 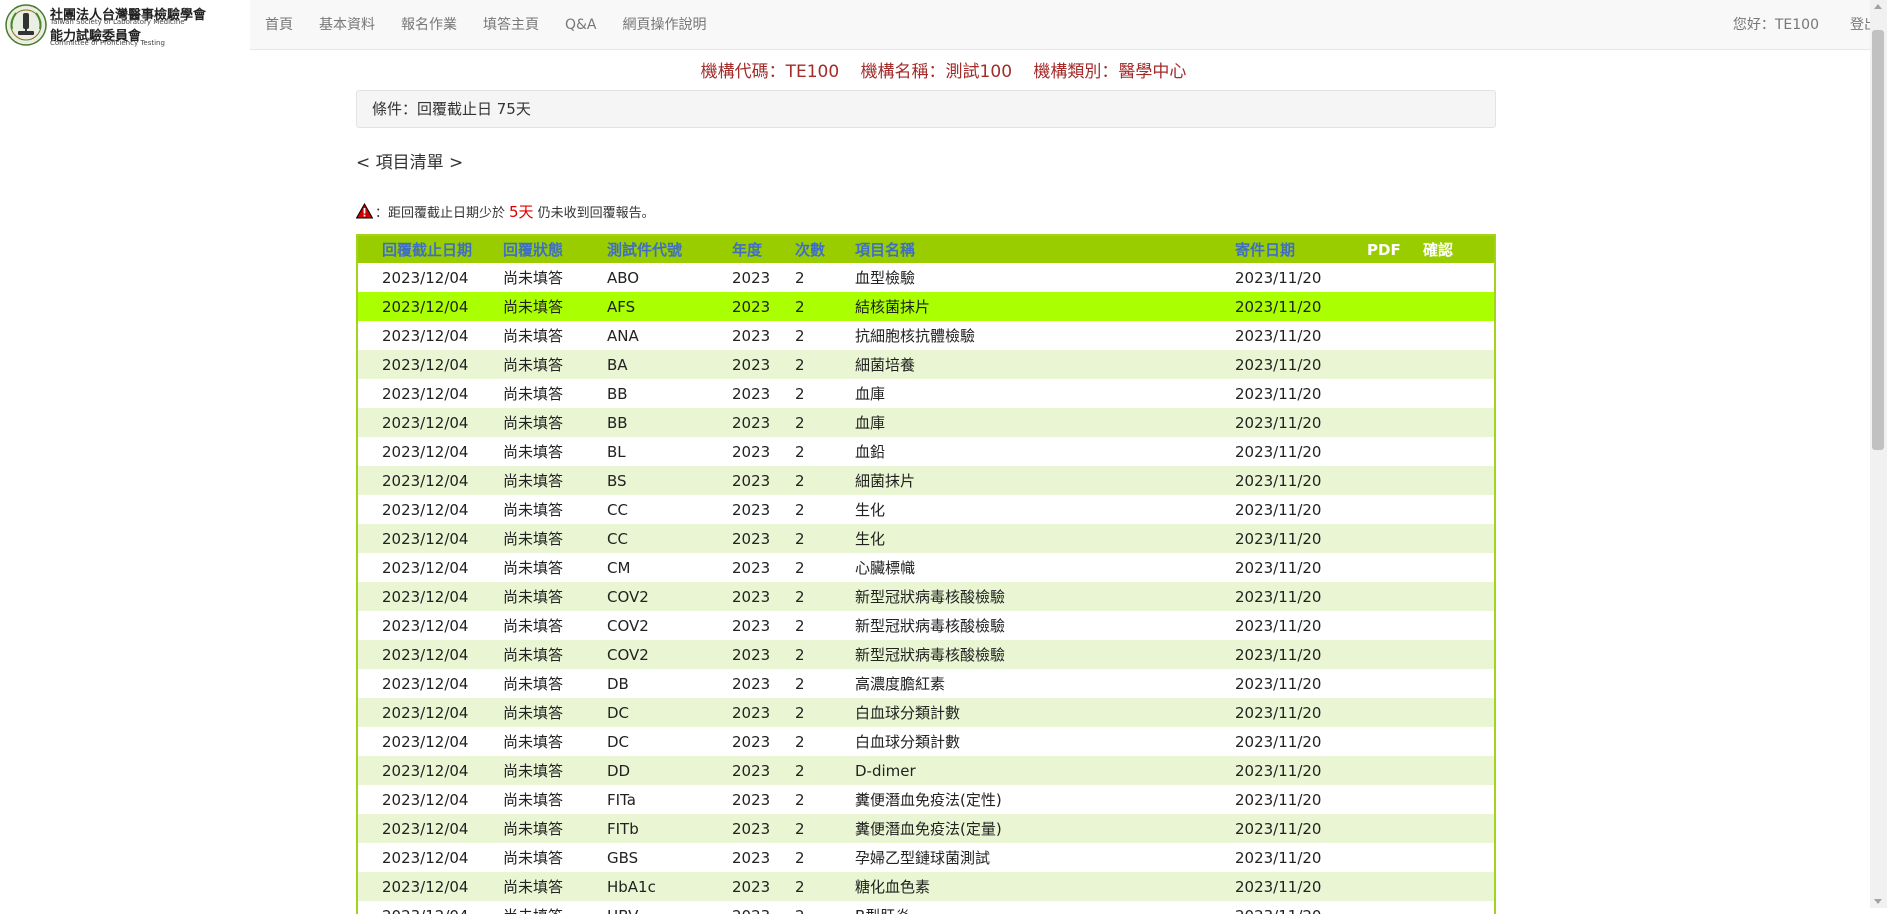 What do you see at coordinates (429, 25) in the screenshot?
I see `nav-registration: 報名作業` at bounding box center [429, 25].